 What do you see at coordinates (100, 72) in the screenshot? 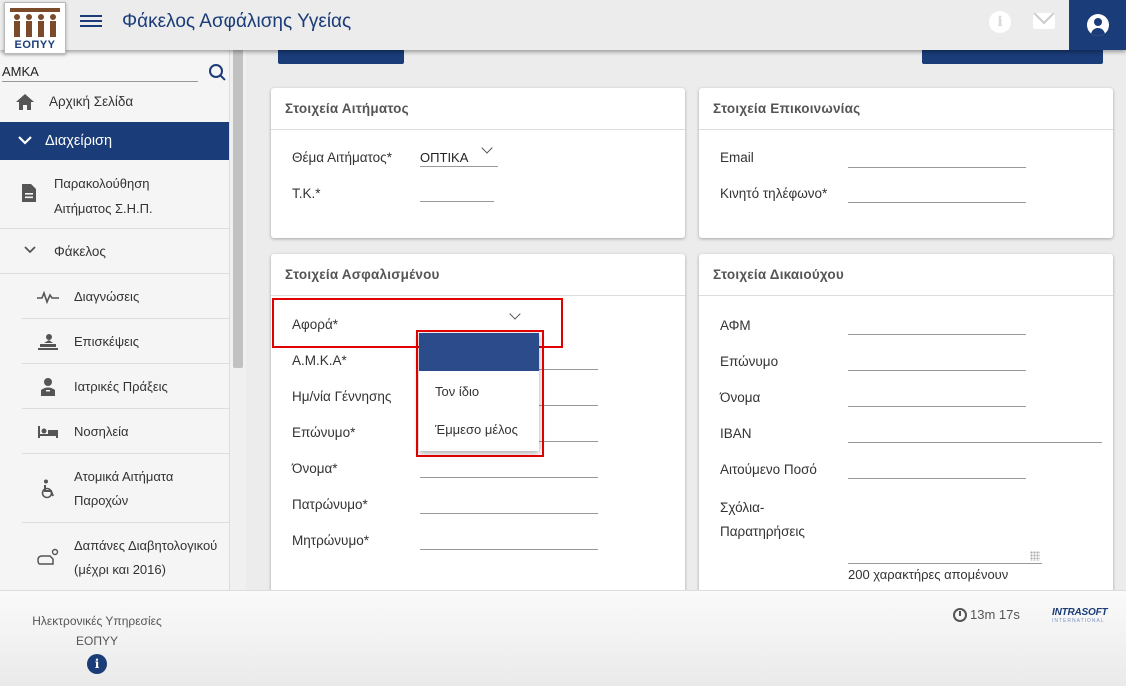
I see `search-input` at bounding box center [100, 72].